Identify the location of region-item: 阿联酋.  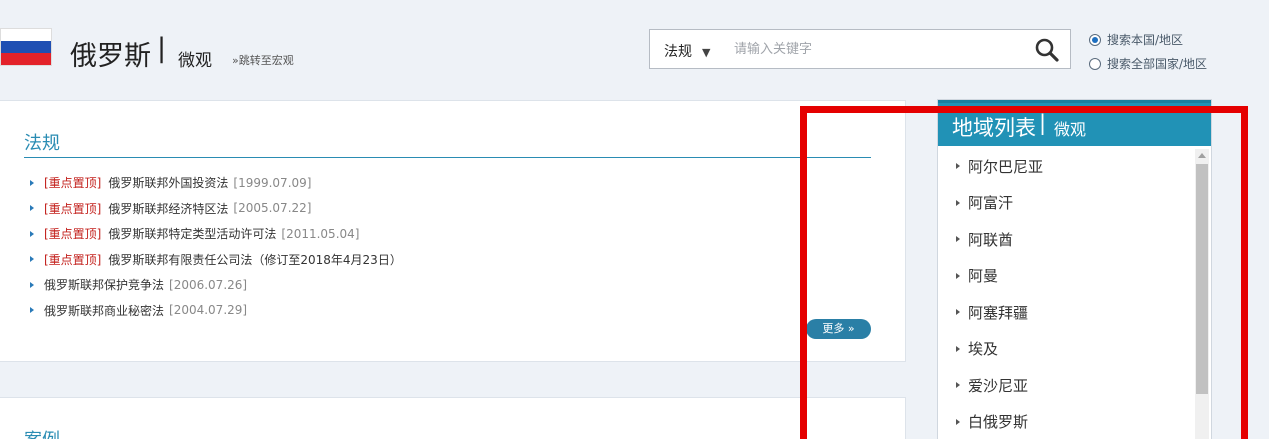
(999, 239).